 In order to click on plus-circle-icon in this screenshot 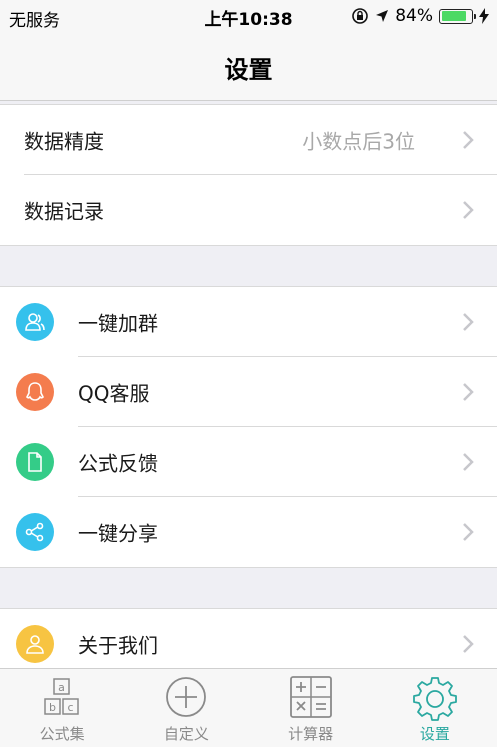, I will do `click(186, 697)`.